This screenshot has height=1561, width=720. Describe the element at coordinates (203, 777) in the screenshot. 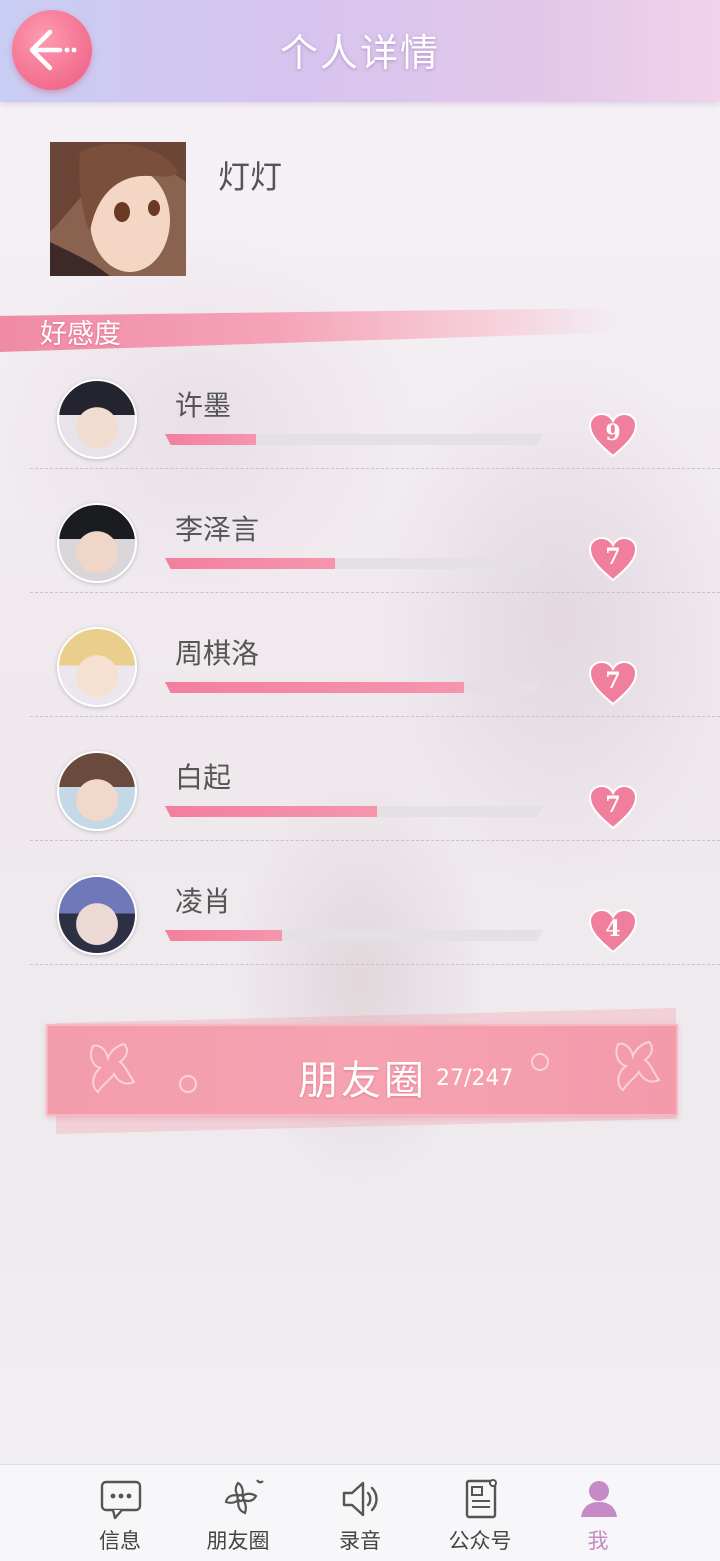

I see `character-name: 白起` at that location.